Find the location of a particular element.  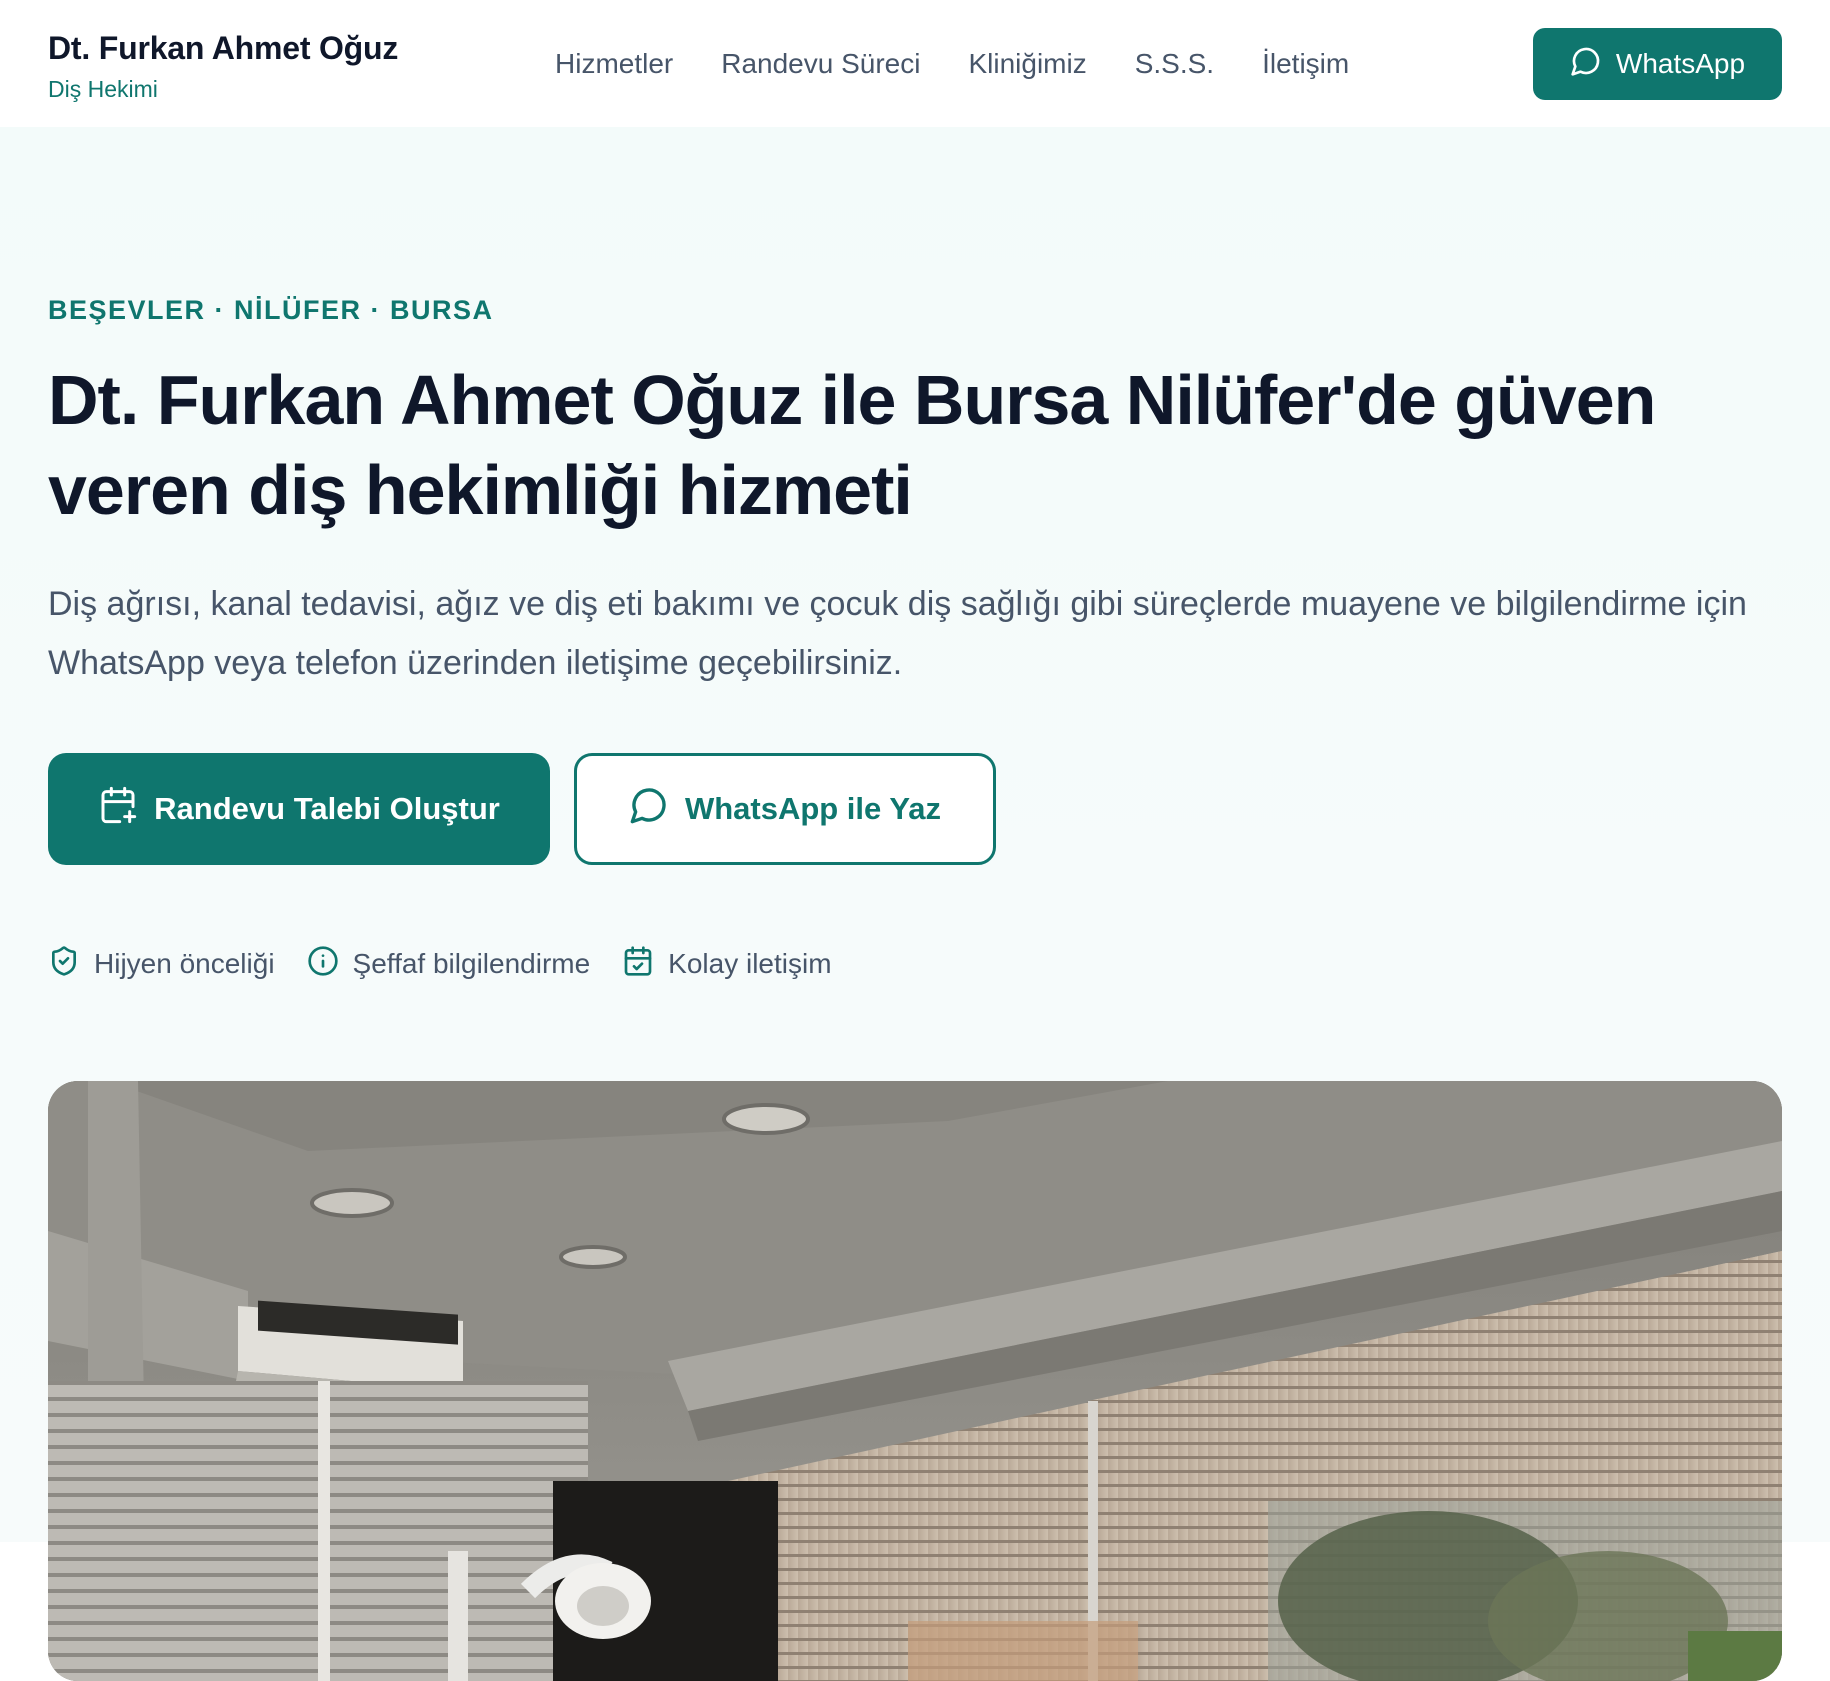

header-whatsapp-label: WhatsApp is located at coordinates (1680, 63).